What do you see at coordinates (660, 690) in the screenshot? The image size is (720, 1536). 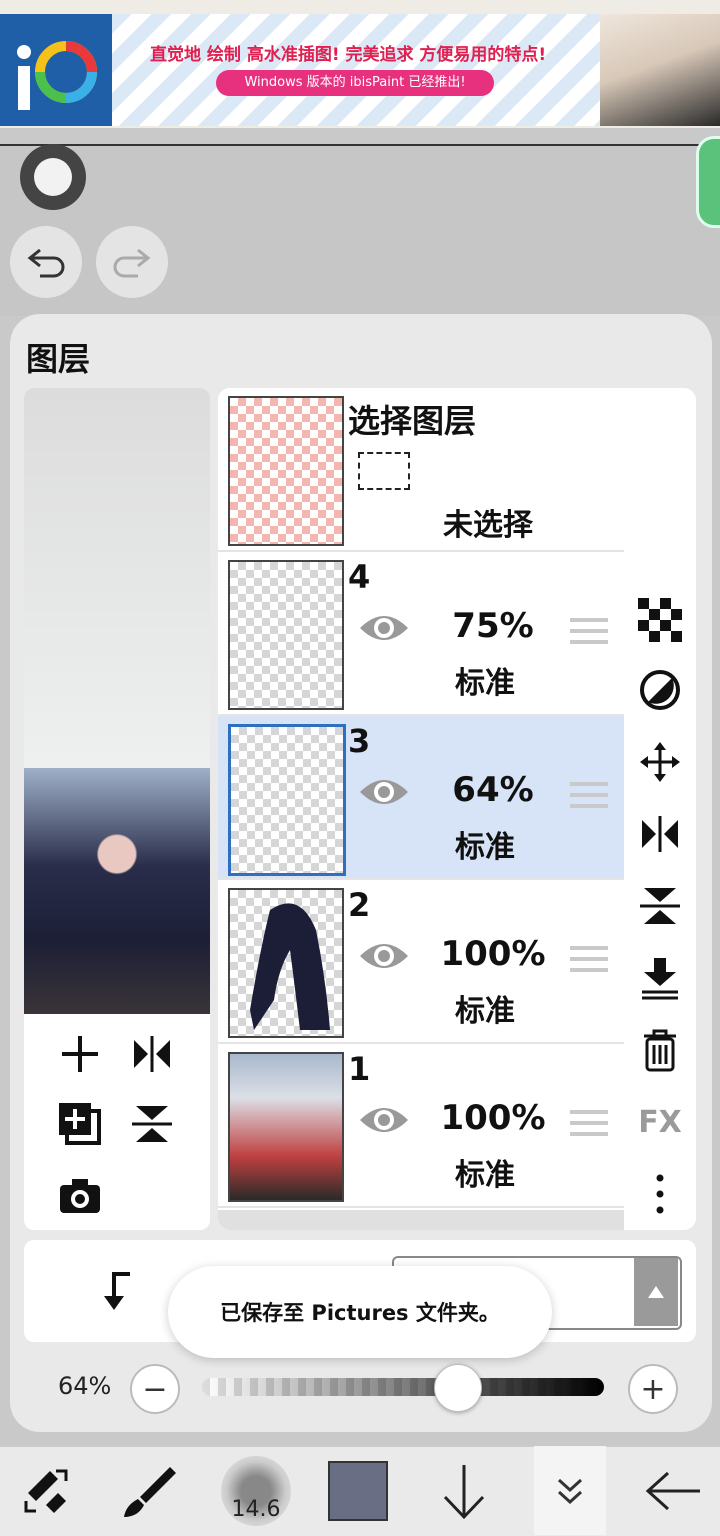 I see `clipping-button` at bounding box center [660, 690].